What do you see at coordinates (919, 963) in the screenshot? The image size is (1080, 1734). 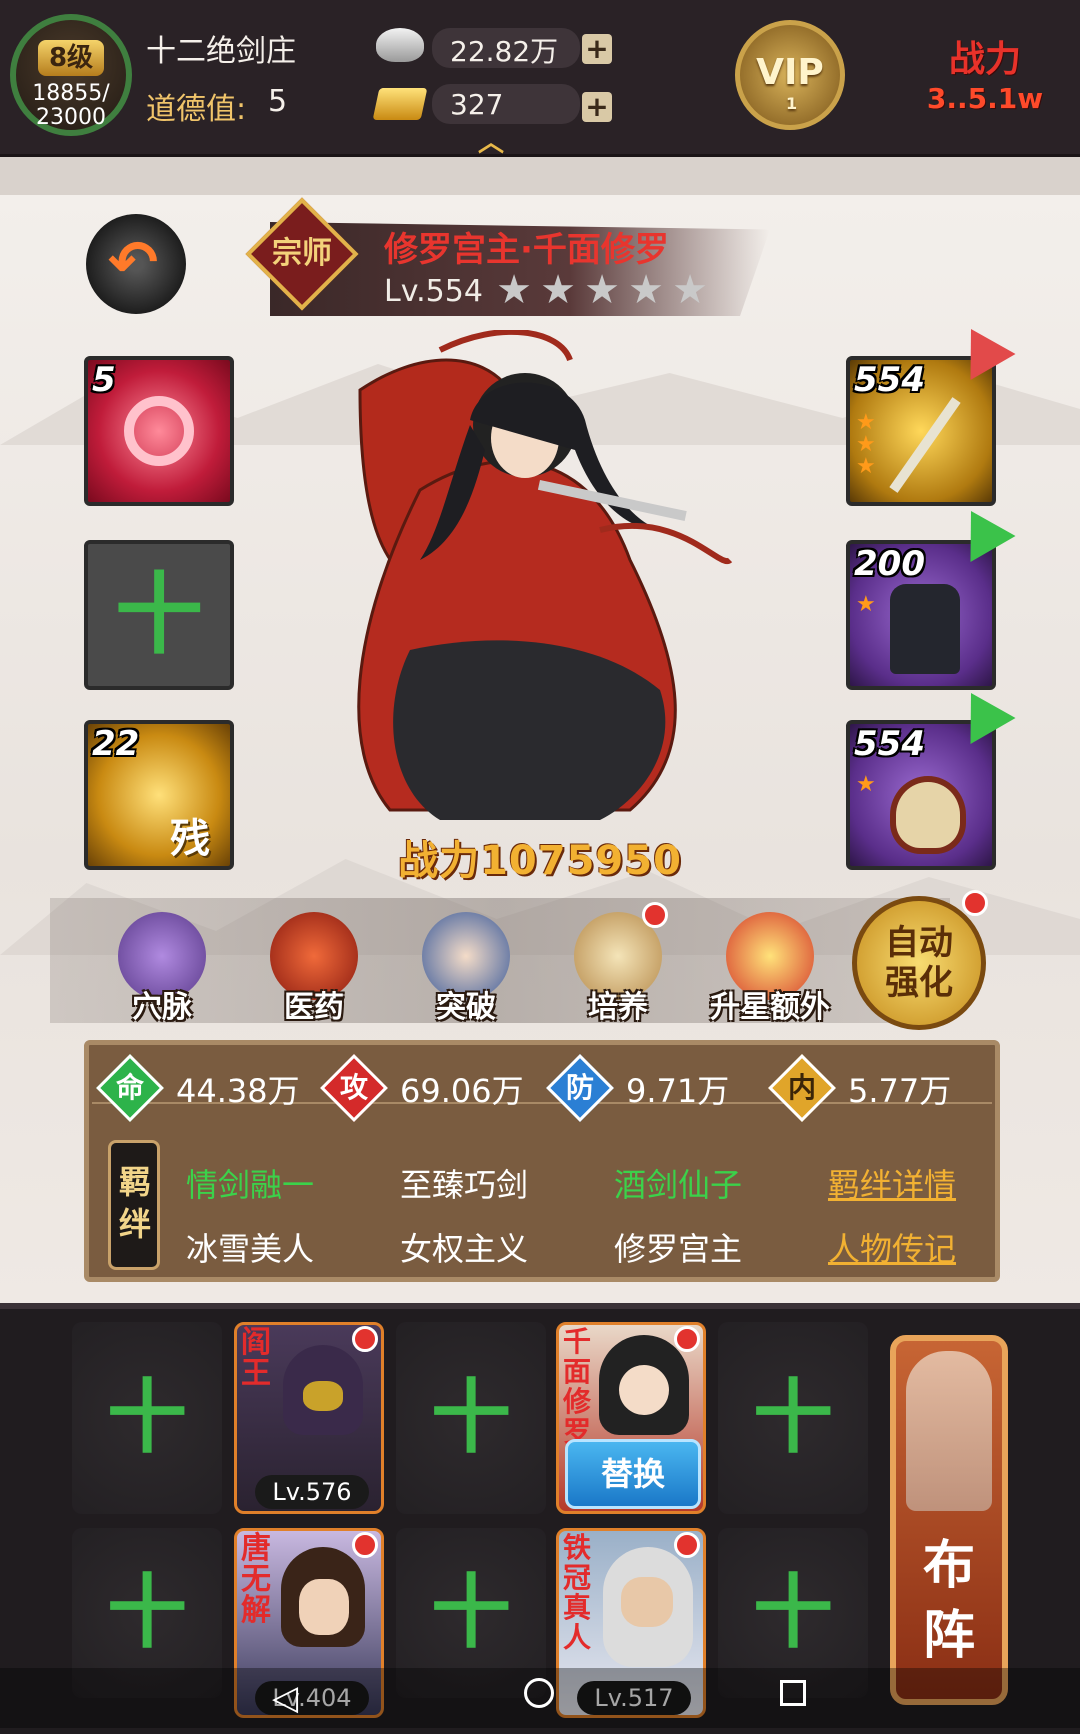 I see `auto-enhance-button: 自动 强化` at bounding box center [919, 963].